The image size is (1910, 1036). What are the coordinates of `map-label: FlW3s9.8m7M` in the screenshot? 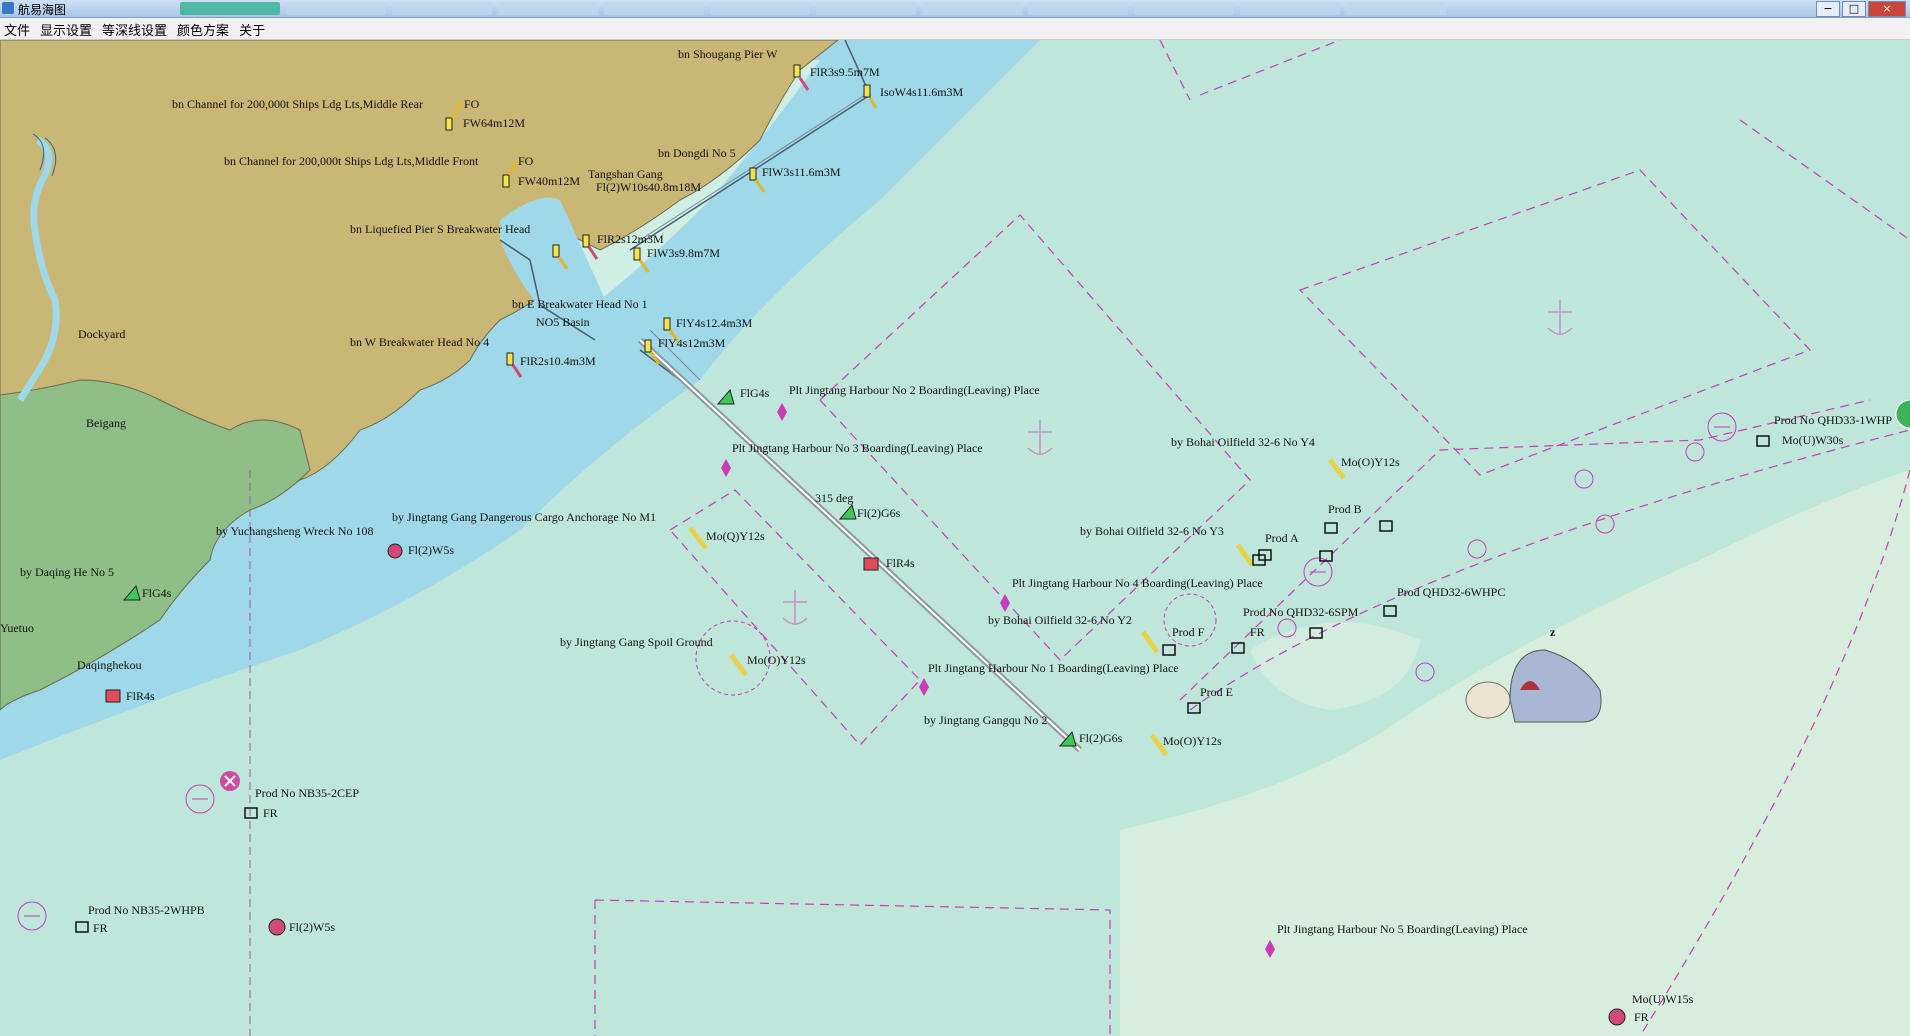 It's located at (683, 253).